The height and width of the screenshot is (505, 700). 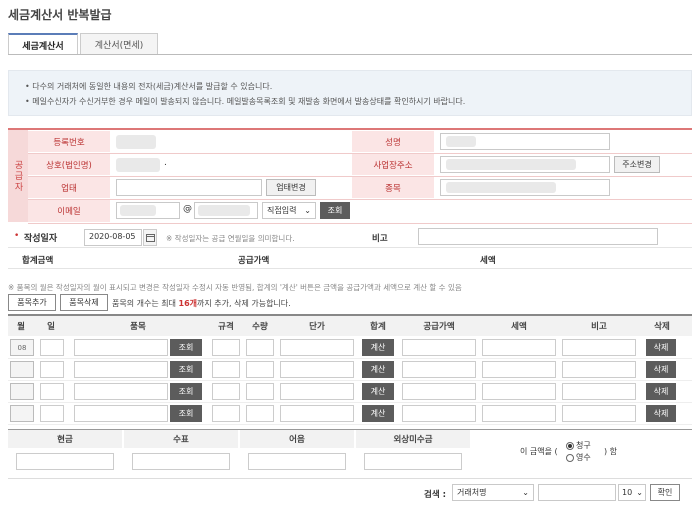 What do you see at coordinates (501, 187) in the screenshot?
I see `biz-item-value` at bounding box center [501, 187].